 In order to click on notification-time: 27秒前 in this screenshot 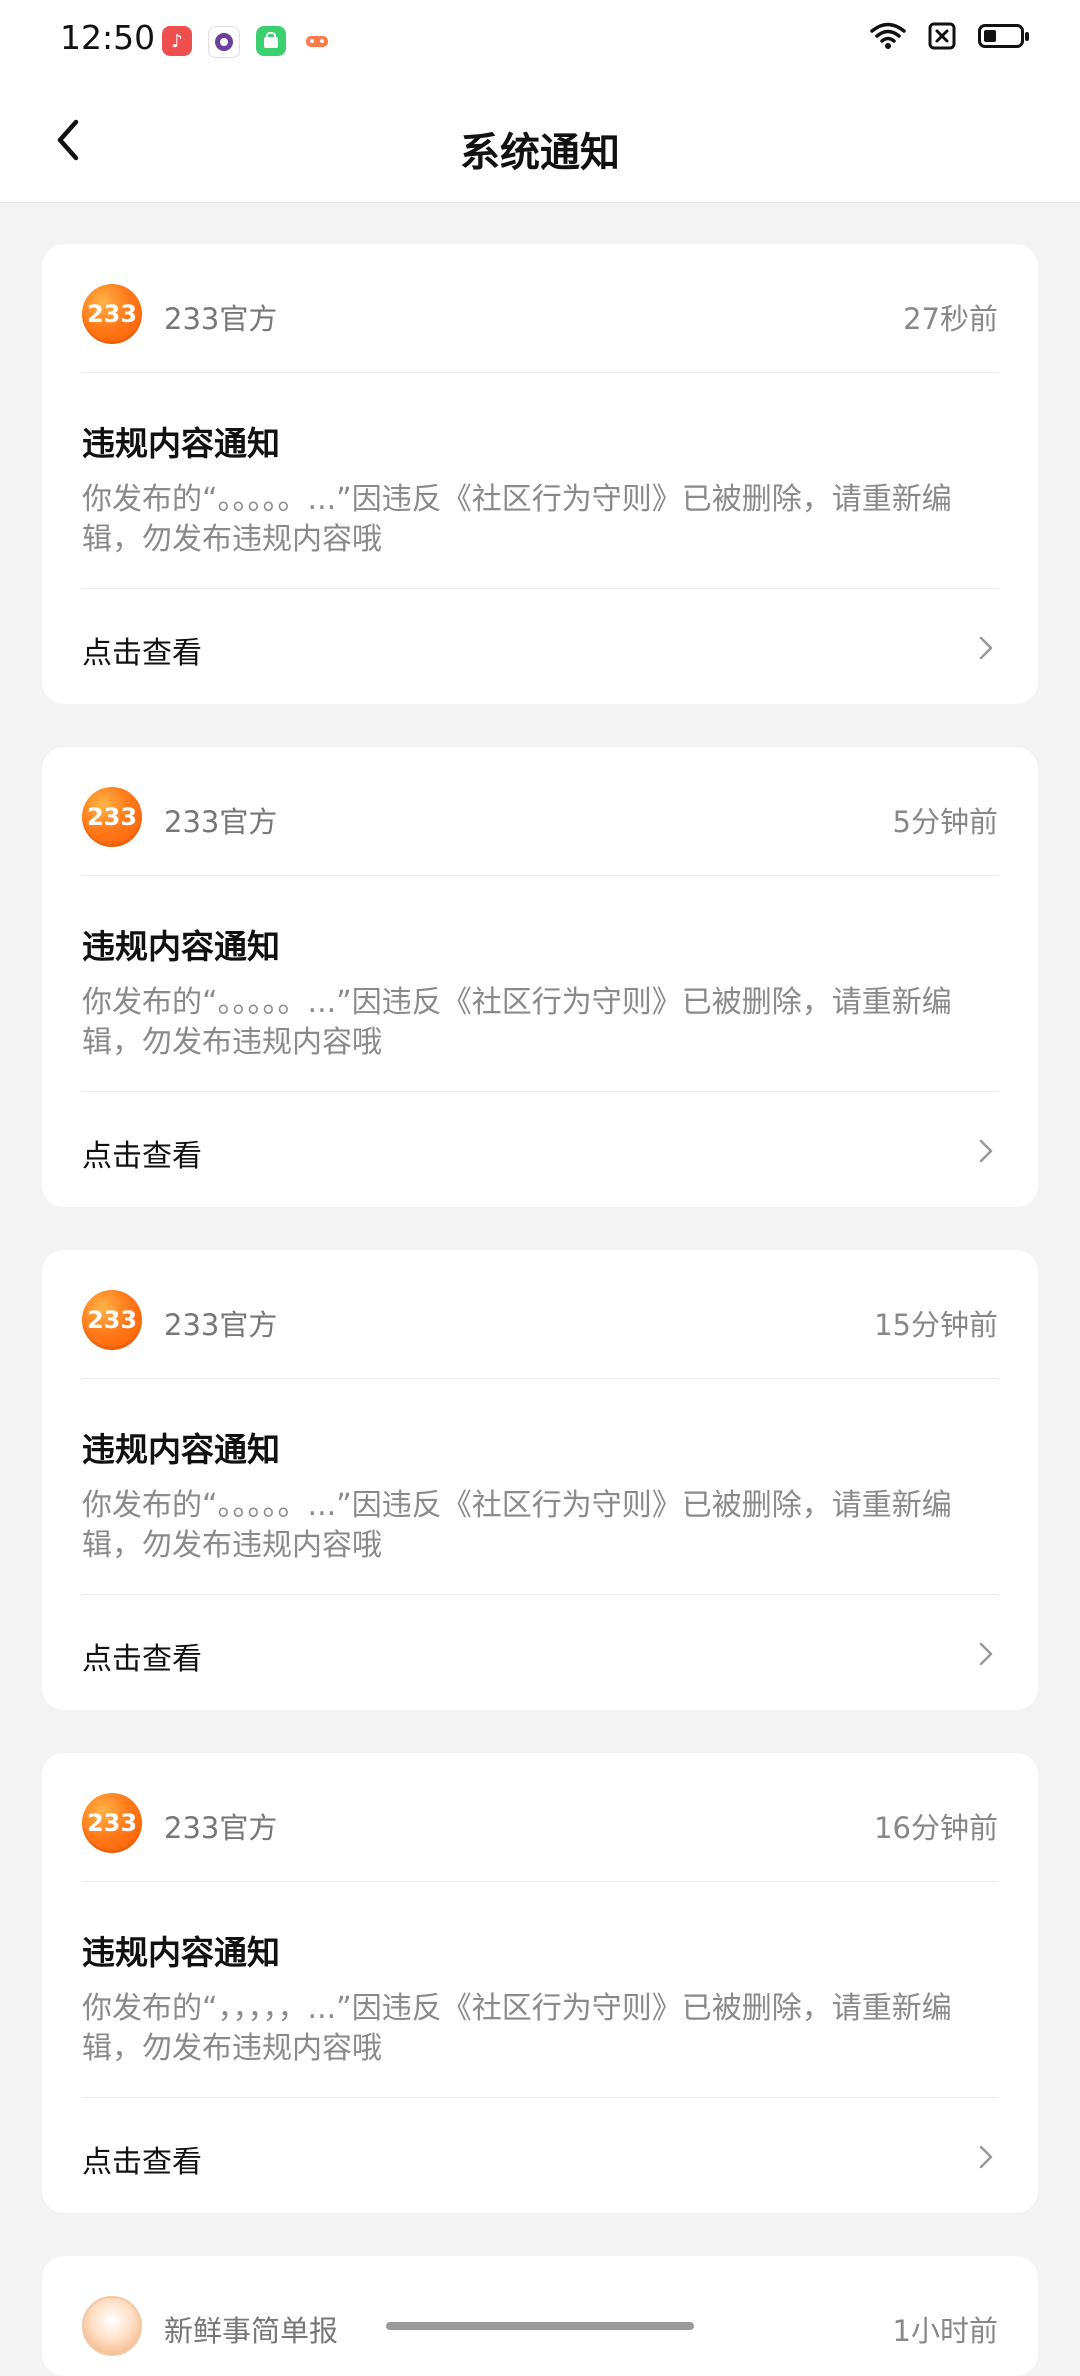, I will do `click(950, 319)`.